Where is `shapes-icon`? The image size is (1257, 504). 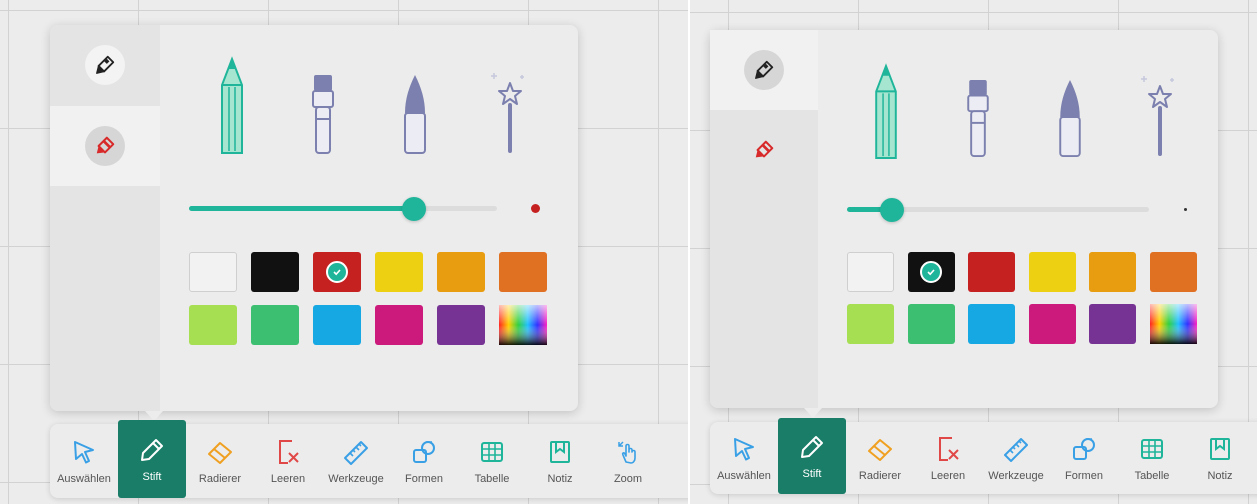
shapes-icon is located at coordinates (1084, 449).